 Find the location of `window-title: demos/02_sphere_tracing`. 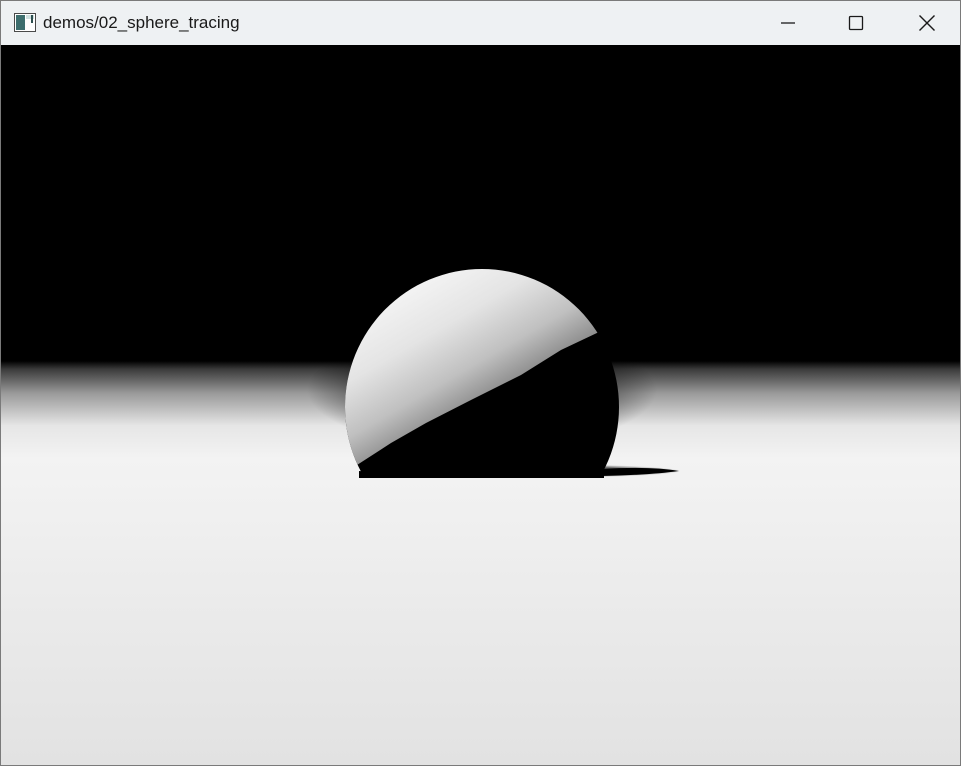

window-title: demos/02_sphere_tracing is located at coordinates (141, 22).